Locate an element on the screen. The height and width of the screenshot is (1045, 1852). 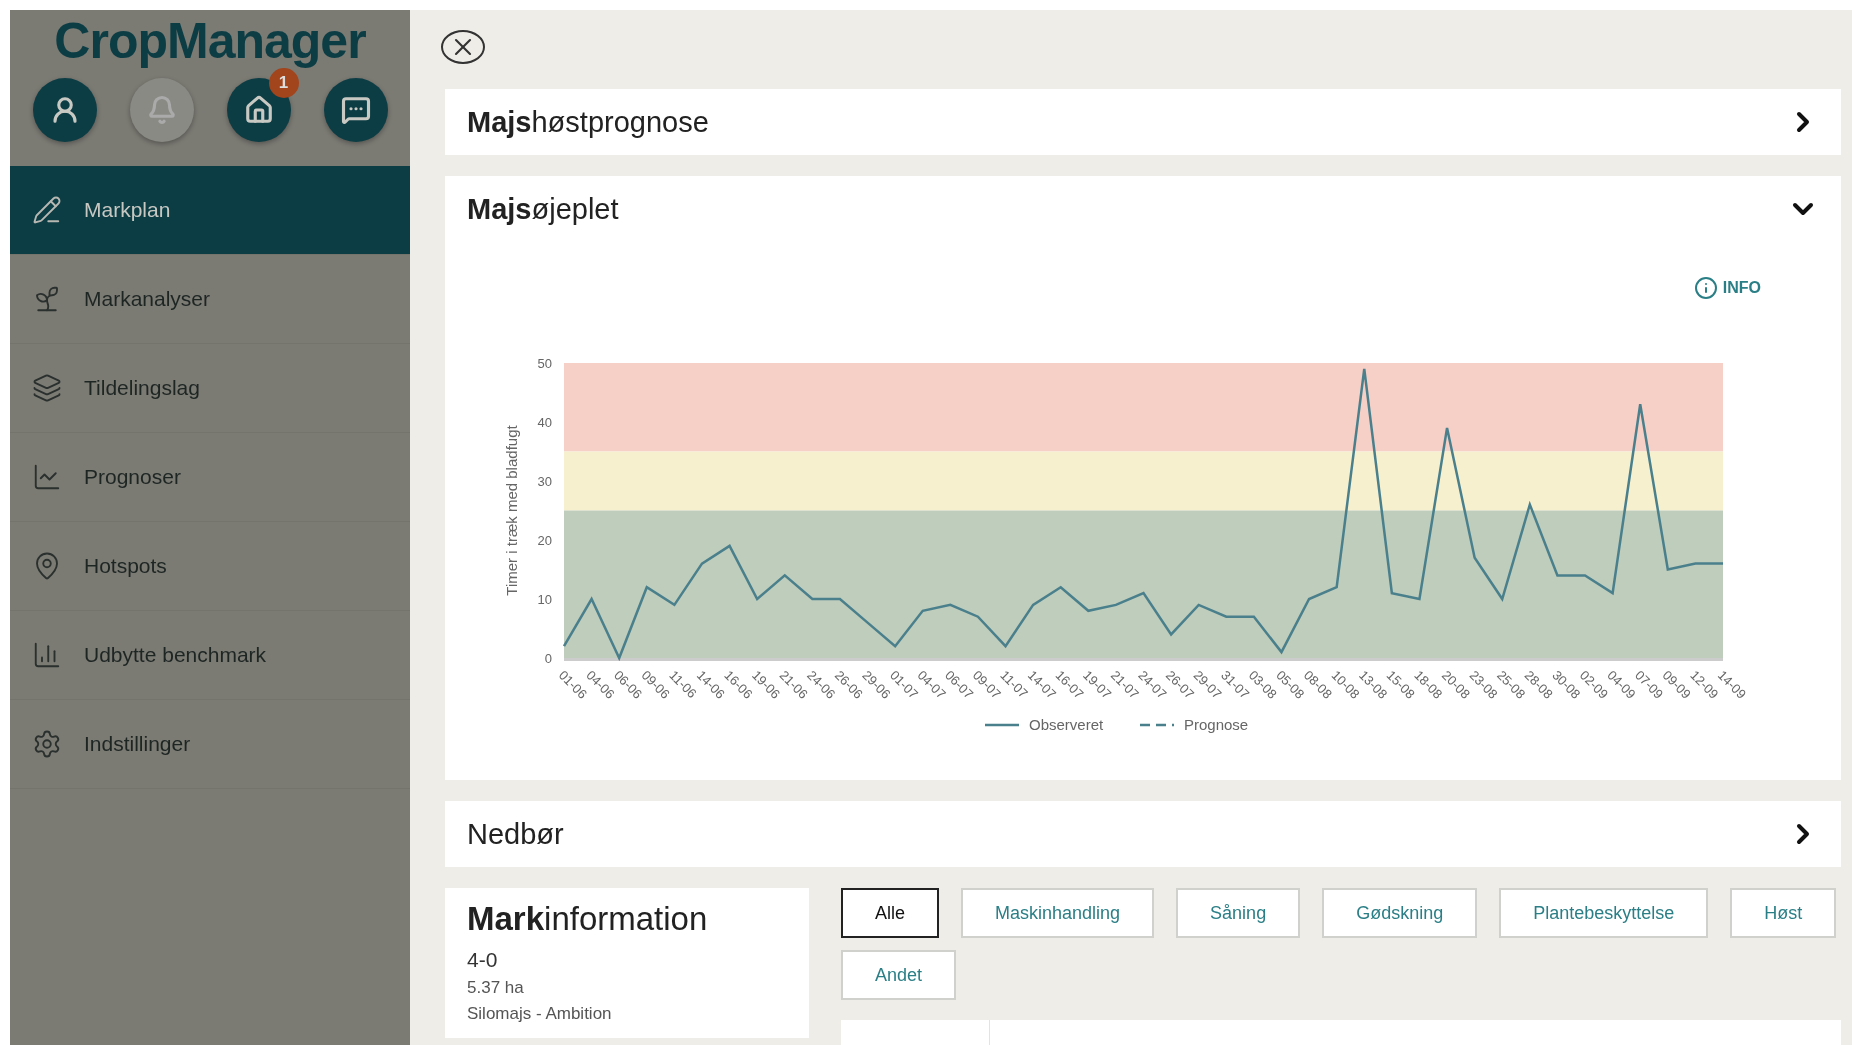
field-area: 5.37 ha is located at coordinates (627, 988).